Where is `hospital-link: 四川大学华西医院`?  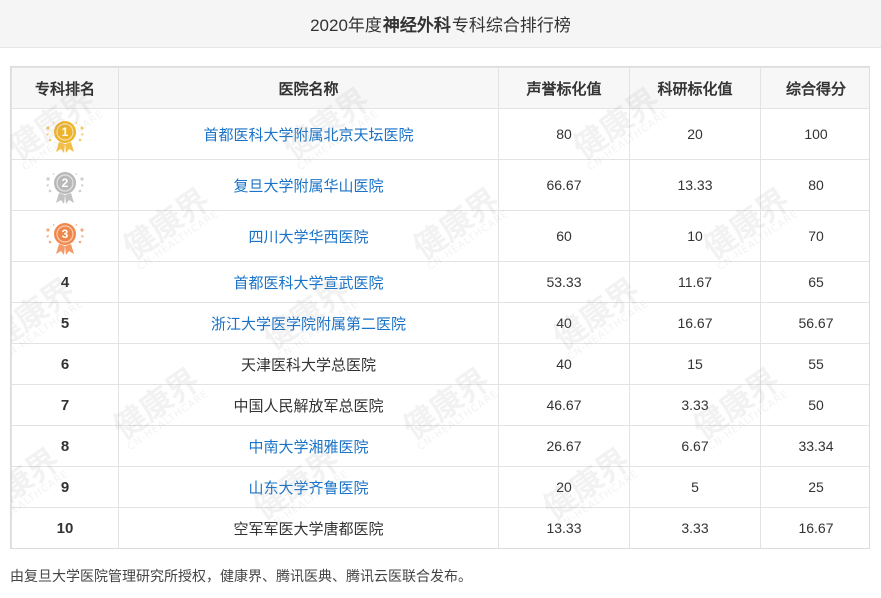
hospital-link: 四川大学华西医院 is located at coordinates (308, 237).